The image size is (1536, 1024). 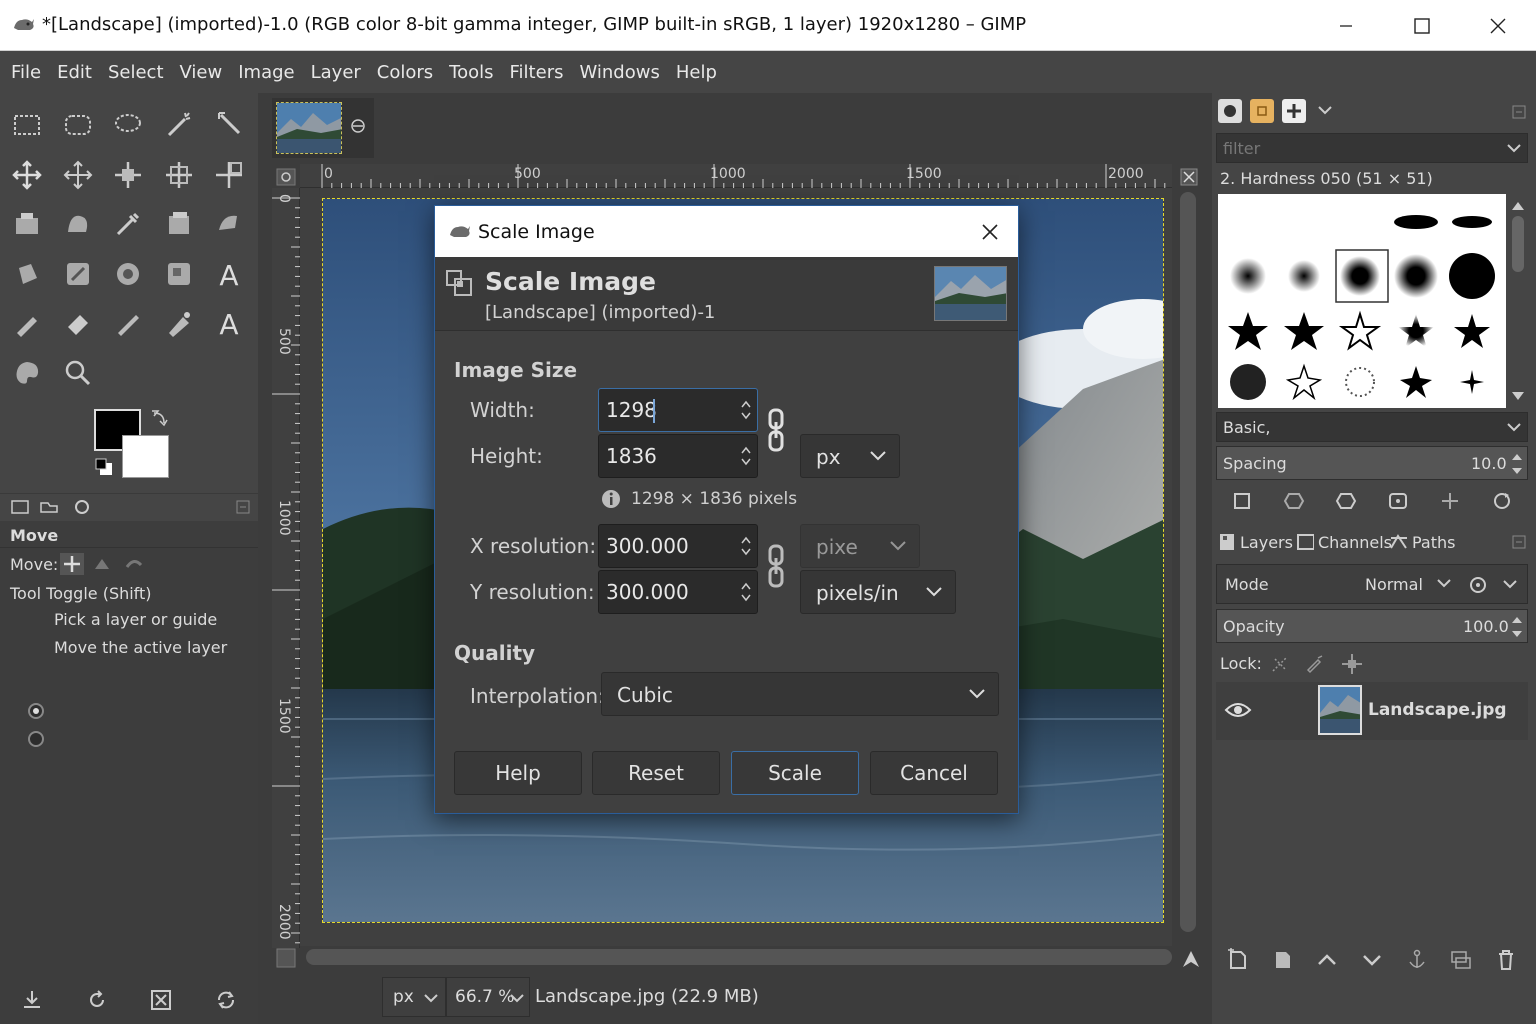 I want to click on vertical-scrollbar-thumb, so click(x=1188, y=562).